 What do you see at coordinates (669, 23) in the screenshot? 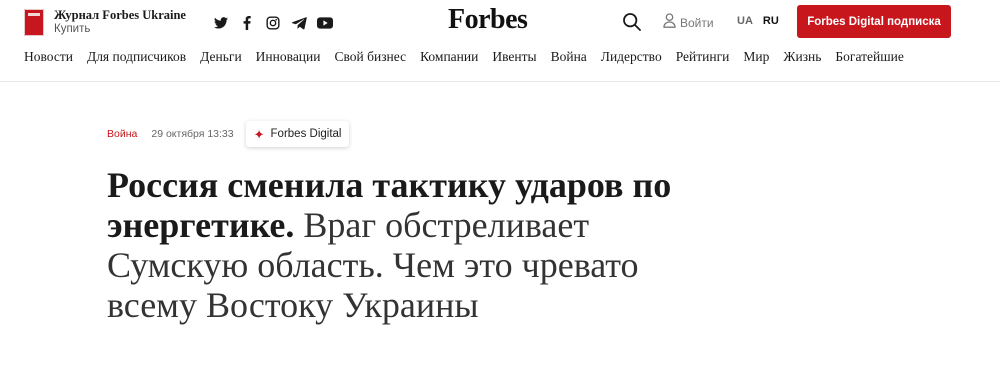
I see `user-icon` at bounding box center [669, 23].